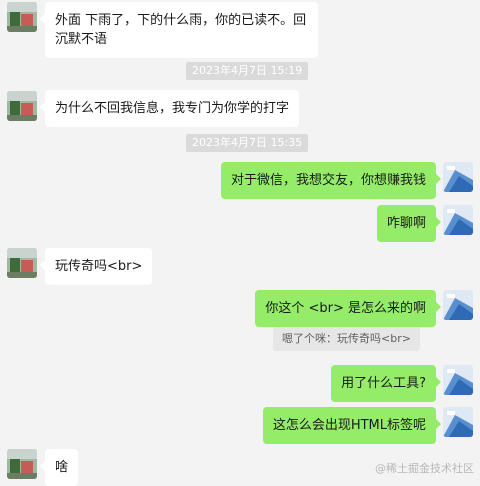  I want to click on message-bubble-sent: 这怎么会出现HTML标签呢, so click(352, 425).